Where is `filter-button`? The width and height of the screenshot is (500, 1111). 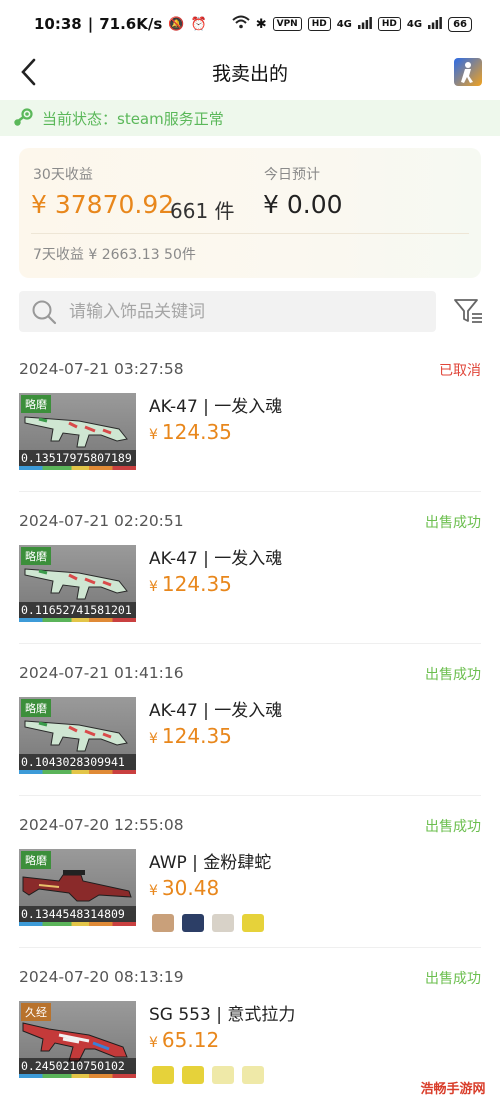
filter-button is located at coordinates (468, 311).